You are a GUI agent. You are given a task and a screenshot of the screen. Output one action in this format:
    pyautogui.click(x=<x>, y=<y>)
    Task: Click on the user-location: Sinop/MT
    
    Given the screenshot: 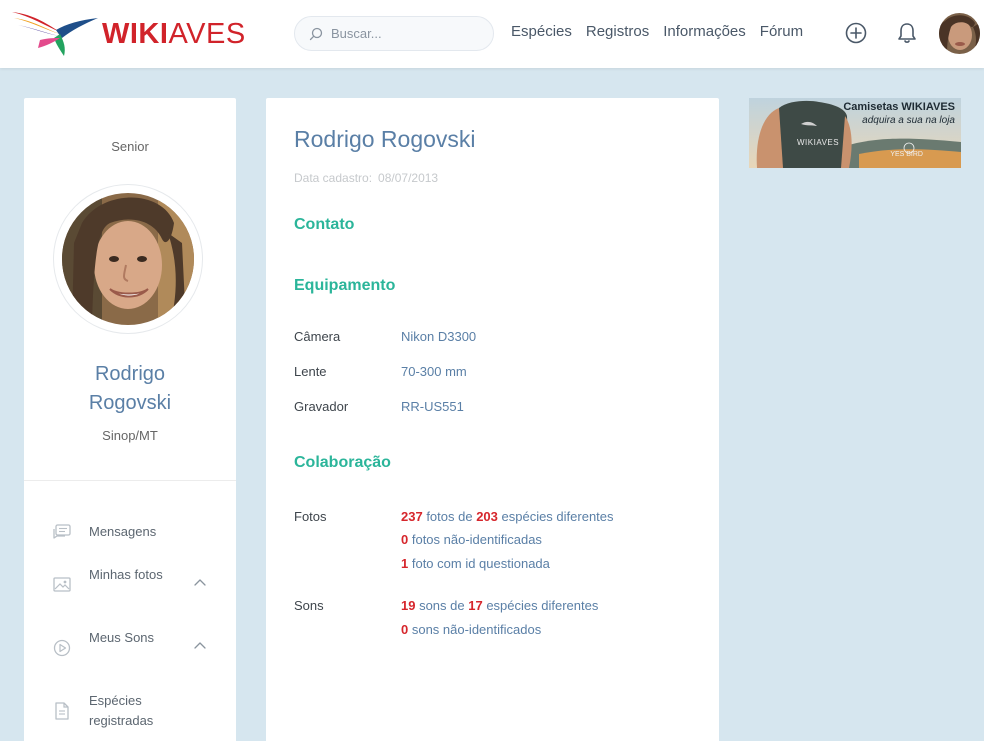 What is the action you would take?
    pyautogui.click(x=130, y=435)
    